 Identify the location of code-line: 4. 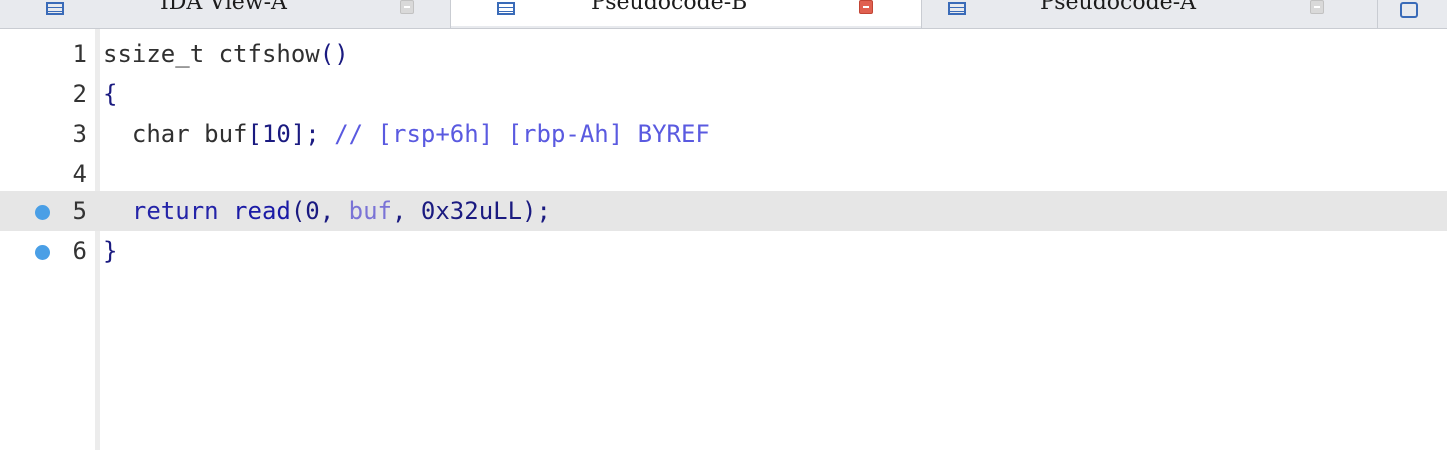
(723, 174).